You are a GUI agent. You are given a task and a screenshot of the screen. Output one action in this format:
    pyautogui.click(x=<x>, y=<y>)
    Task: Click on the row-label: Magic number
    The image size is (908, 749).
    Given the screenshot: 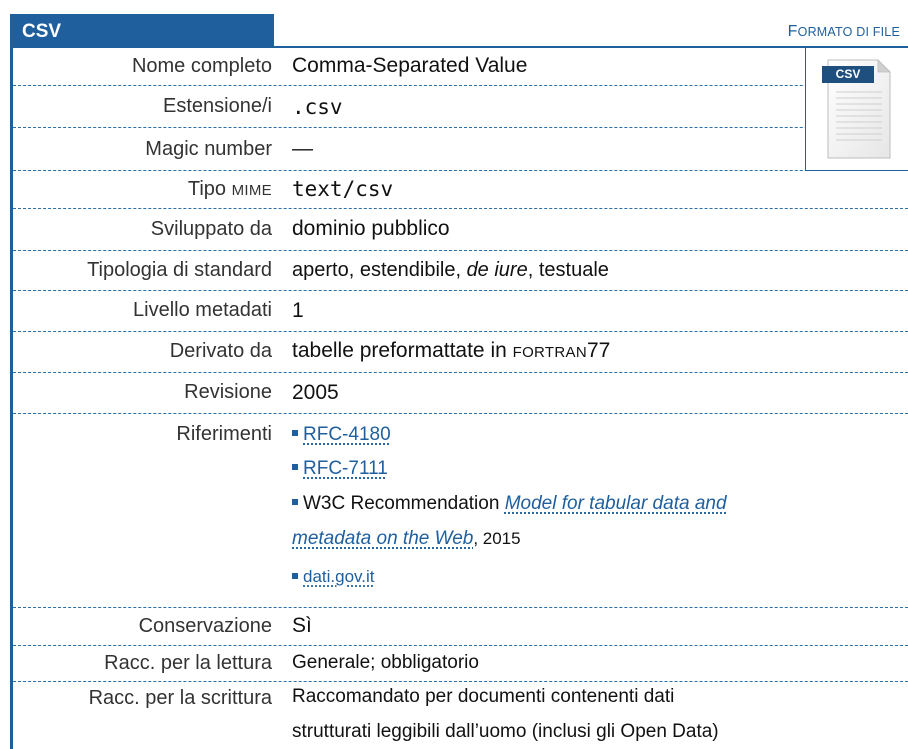 What is the action you would take?
    pyautogui.click(x=208, y=149)
    